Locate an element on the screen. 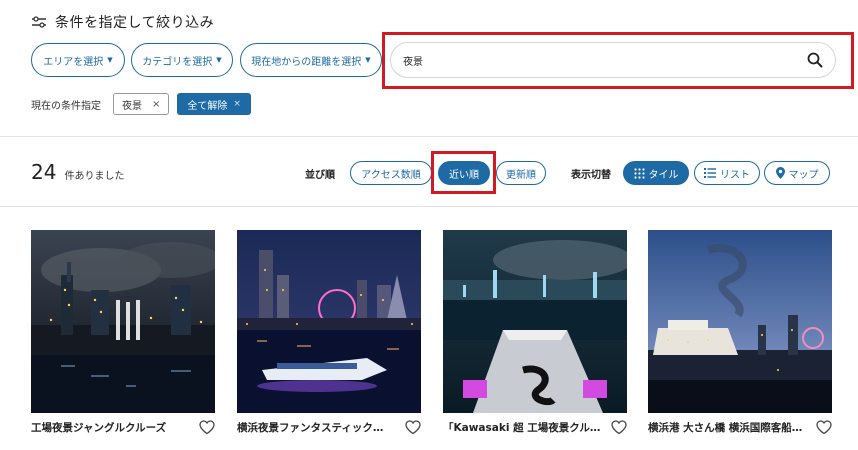 The height and width of the screenshot is (450, 858). distance-select-button: 現在地からの距離を選択 ▼ is located at coordinates (311, 60).